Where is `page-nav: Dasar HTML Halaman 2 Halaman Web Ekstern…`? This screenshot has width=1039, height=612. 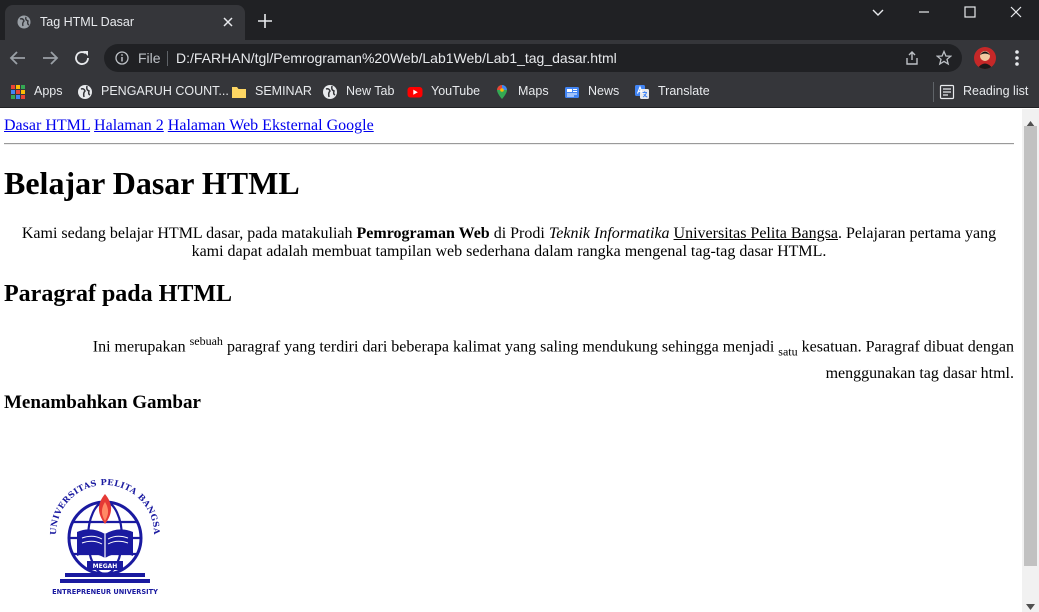 page-nav: Dasar HTML Halaman 2 Halaman Web Ekstern… is located at coordinates (189, 126).